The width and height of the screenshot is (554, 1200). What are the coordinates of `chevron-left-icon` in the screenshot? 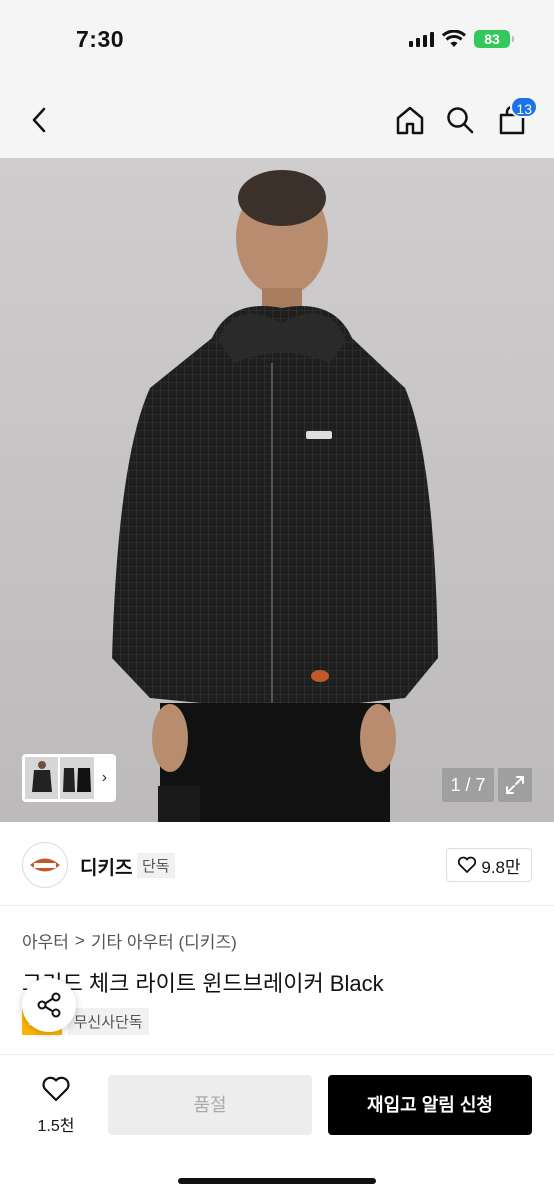 It's located at (39, 120).